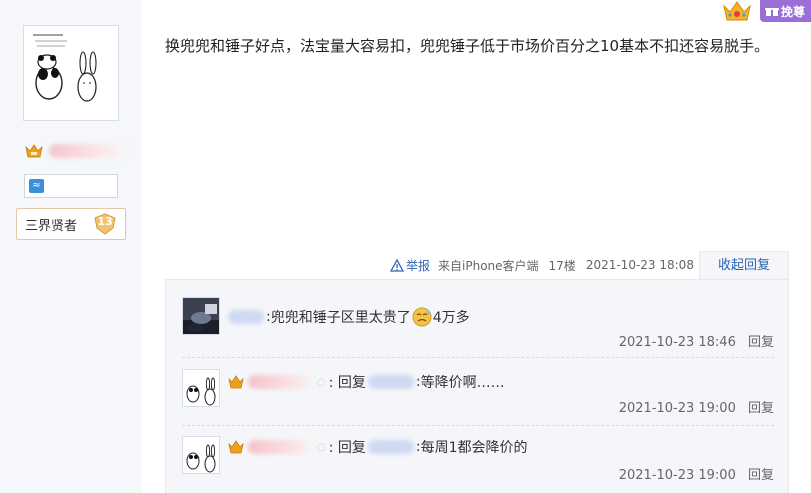 Image resolution: width=811 pixels, height=493 pixels. What do you see at coordinates (105, 221) in the screenshot?
I see `level-number: 13` at bounding box center [105, 221].